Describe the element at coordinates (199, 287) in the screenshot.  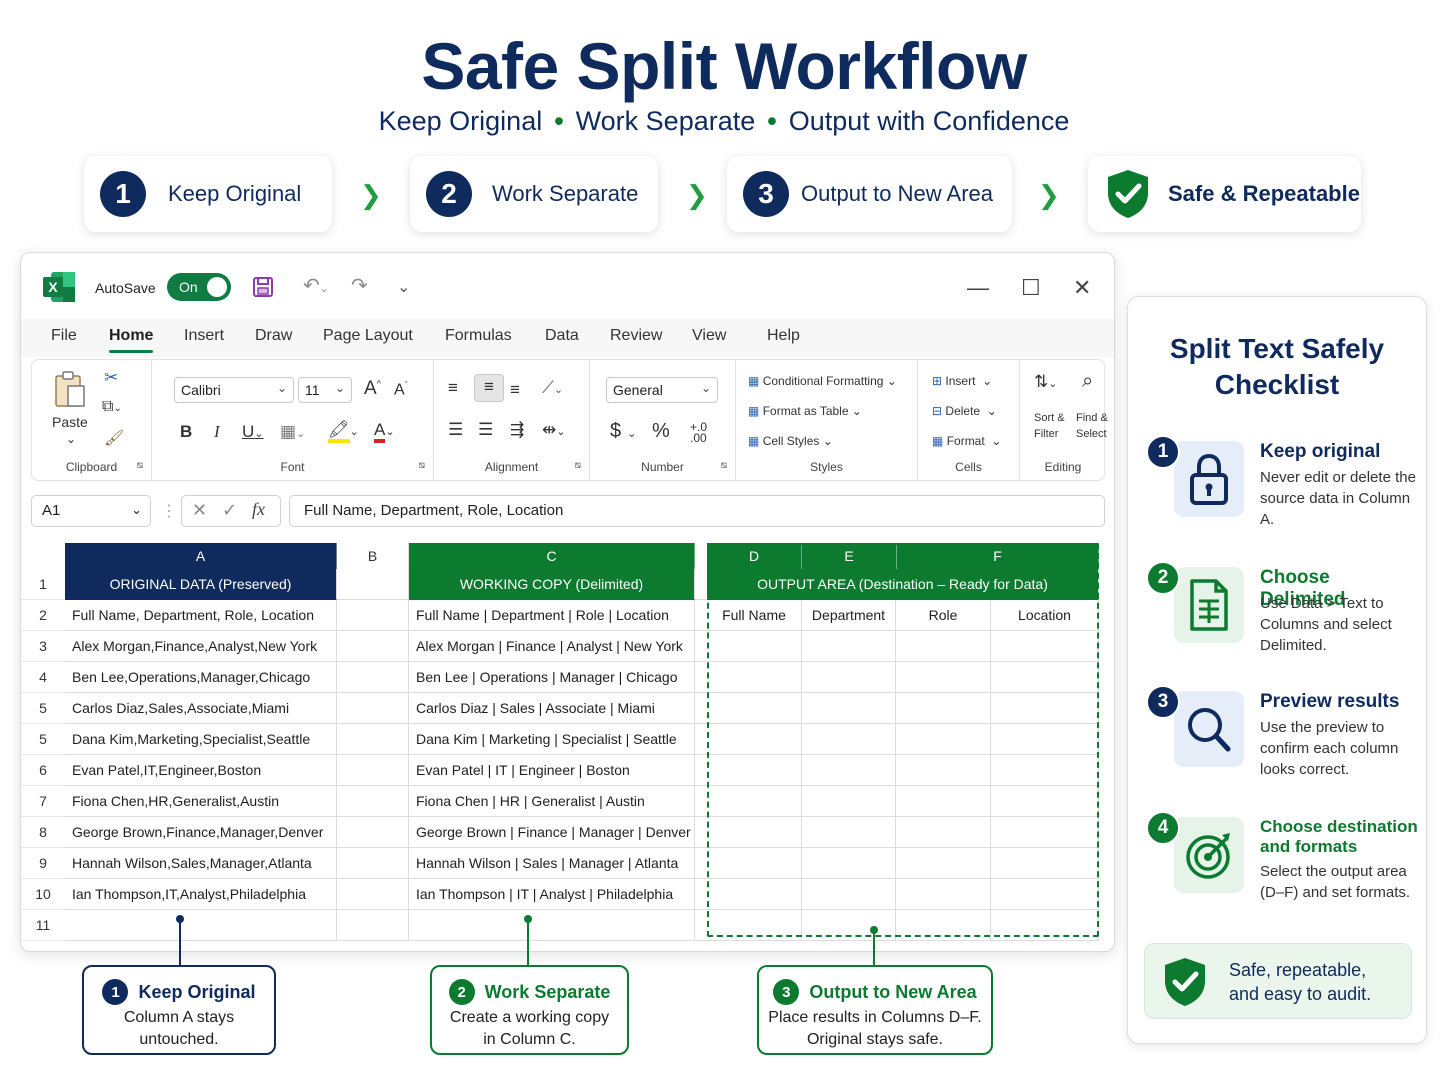
I see `autosave-toggle: On` at that location.